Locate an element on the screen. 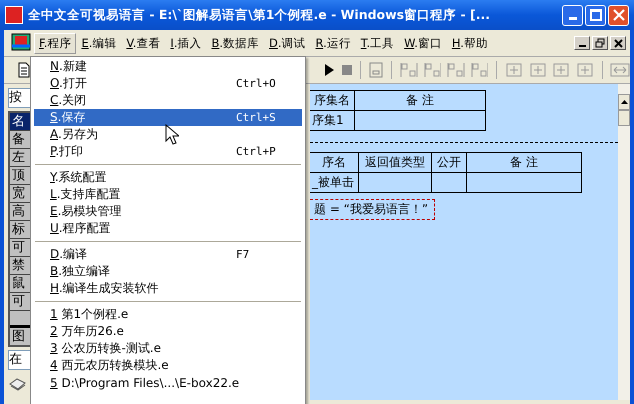 This screenshot has width=634, height=404. code-line: 题 = “我爱易语言！” is located at coordinates (373, 209).